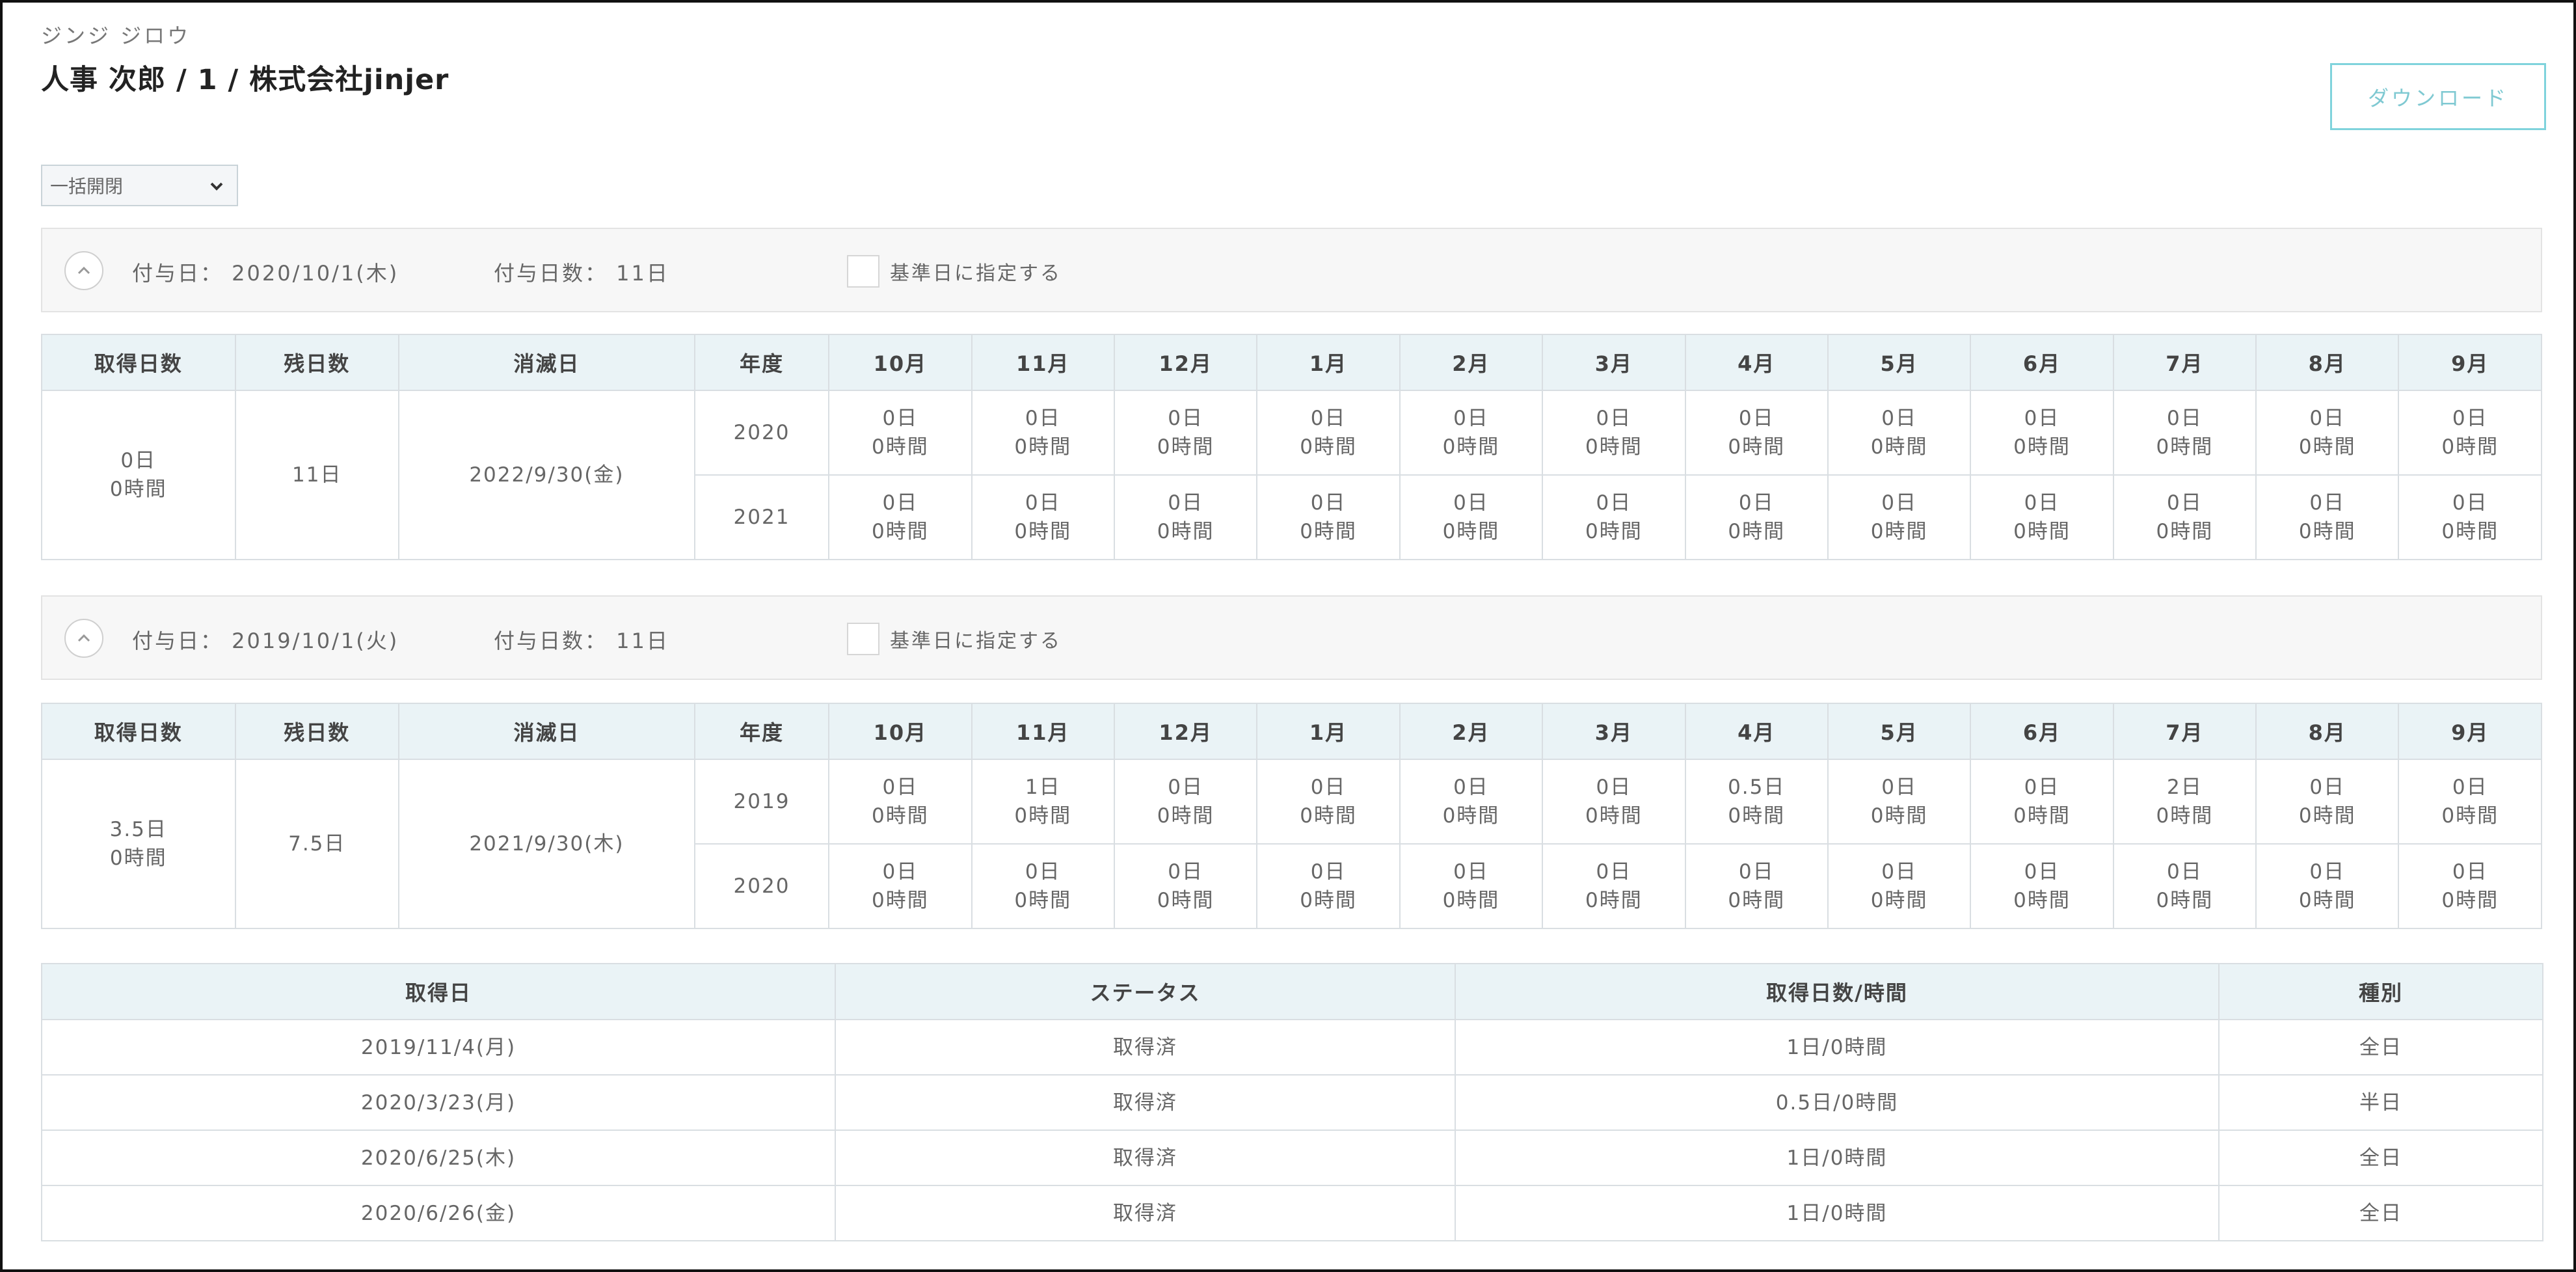 Image resolution: width=2576 pixels, height=1272 pixels. I want to click on history-status: 取得済, so click(1145, 1213).